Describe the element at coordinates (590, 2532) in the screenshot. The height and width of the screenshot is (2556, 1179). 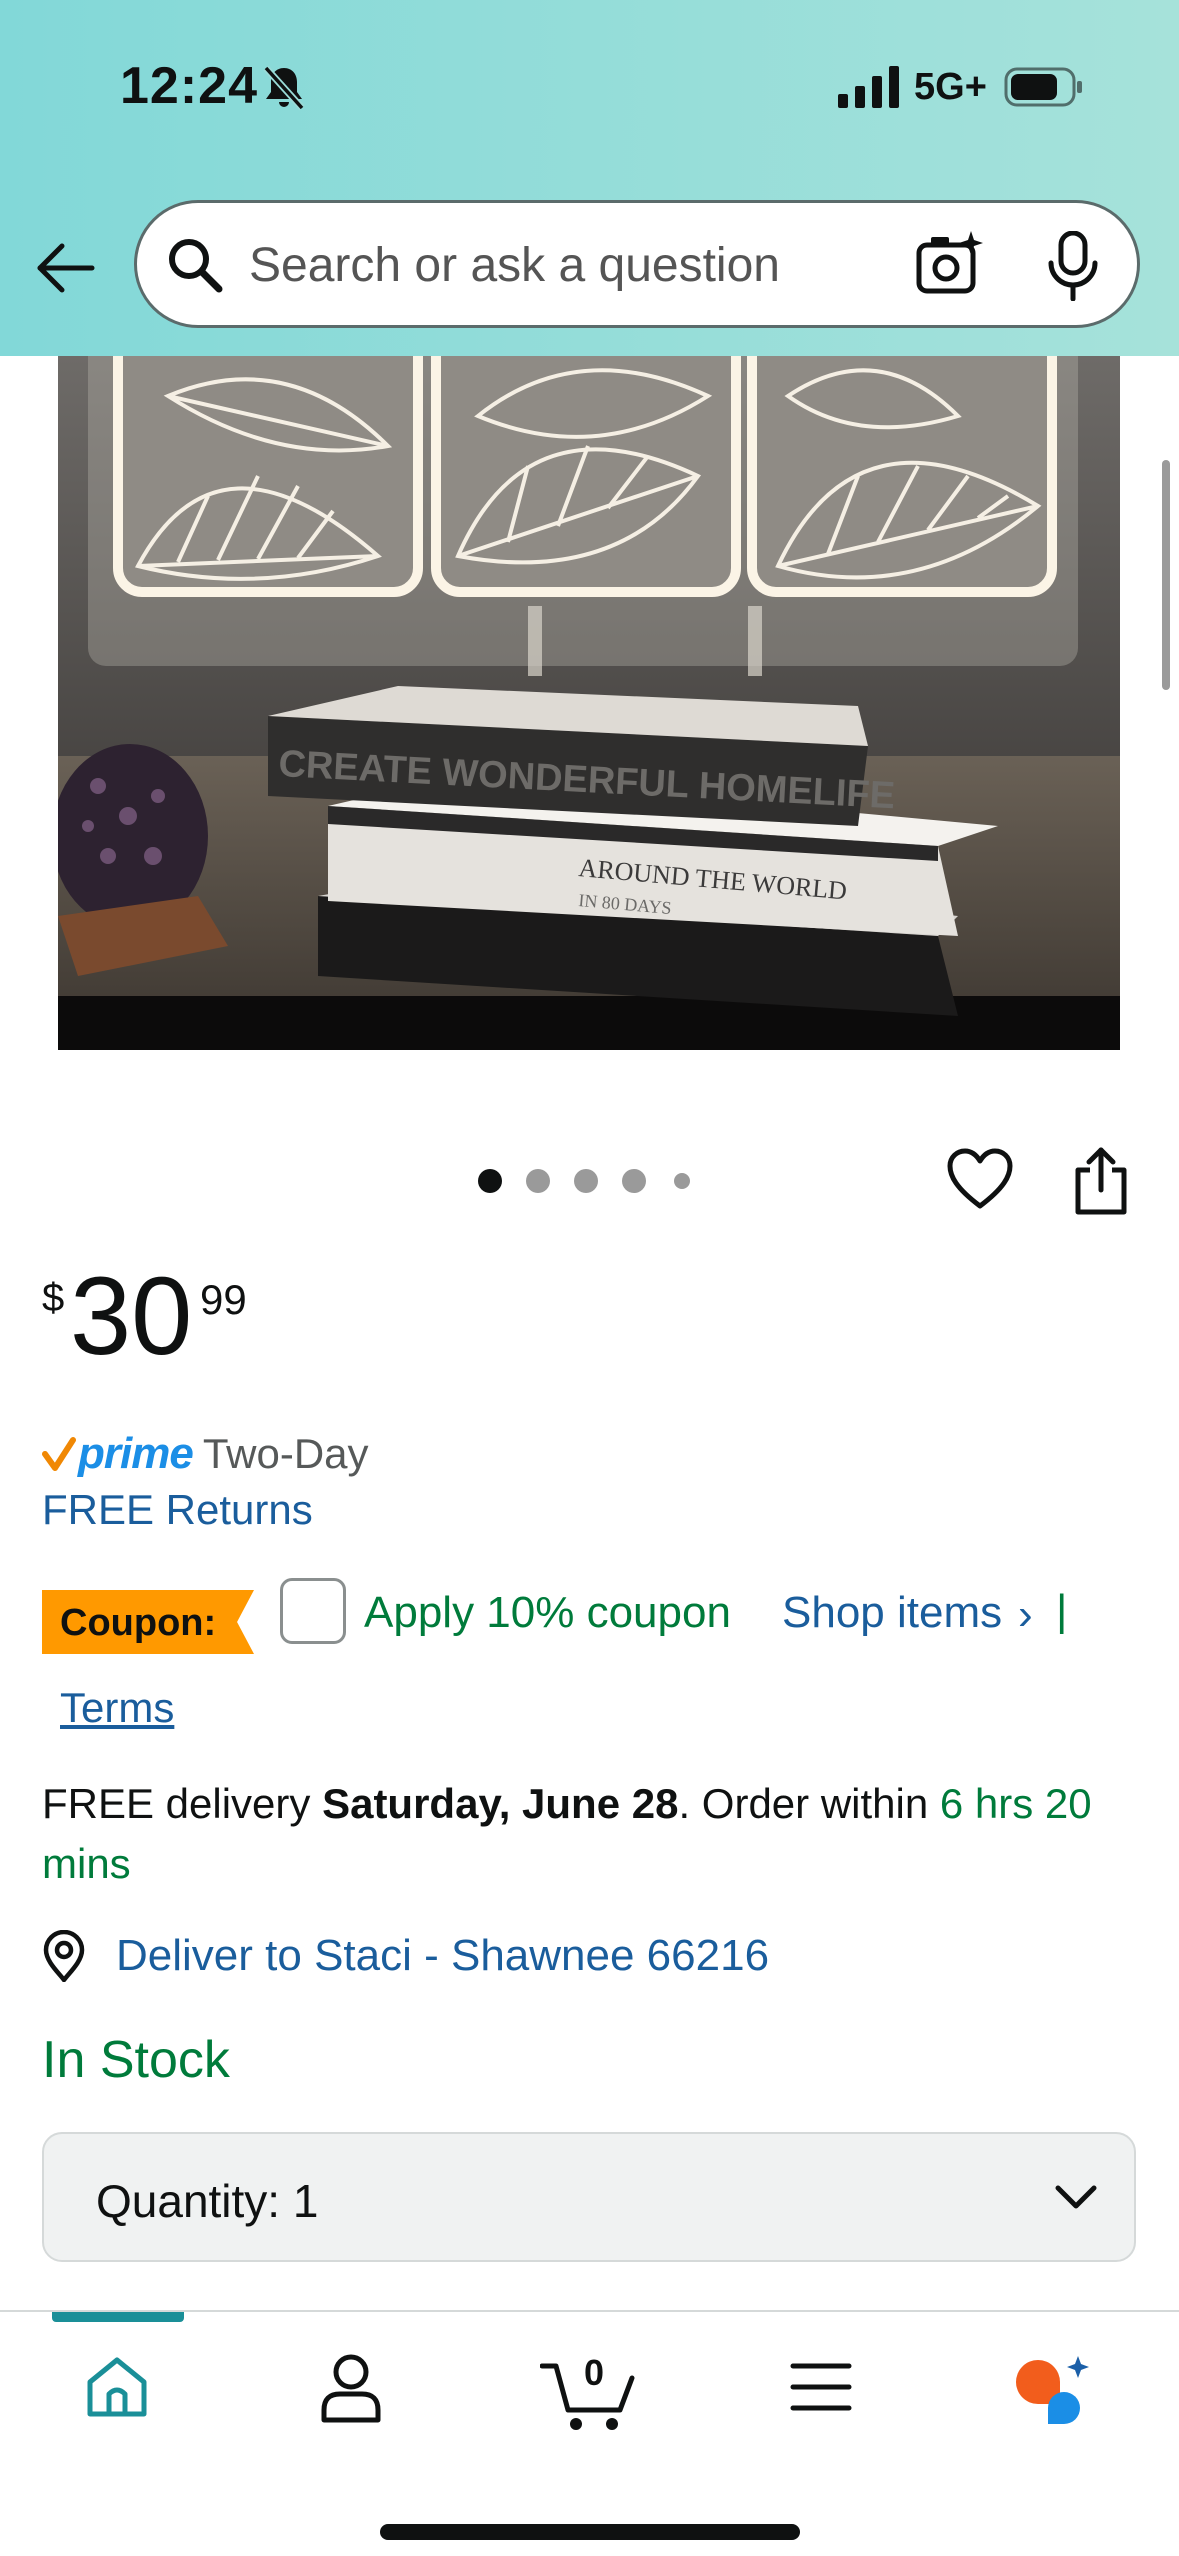
I see `home-indicator` at that location.